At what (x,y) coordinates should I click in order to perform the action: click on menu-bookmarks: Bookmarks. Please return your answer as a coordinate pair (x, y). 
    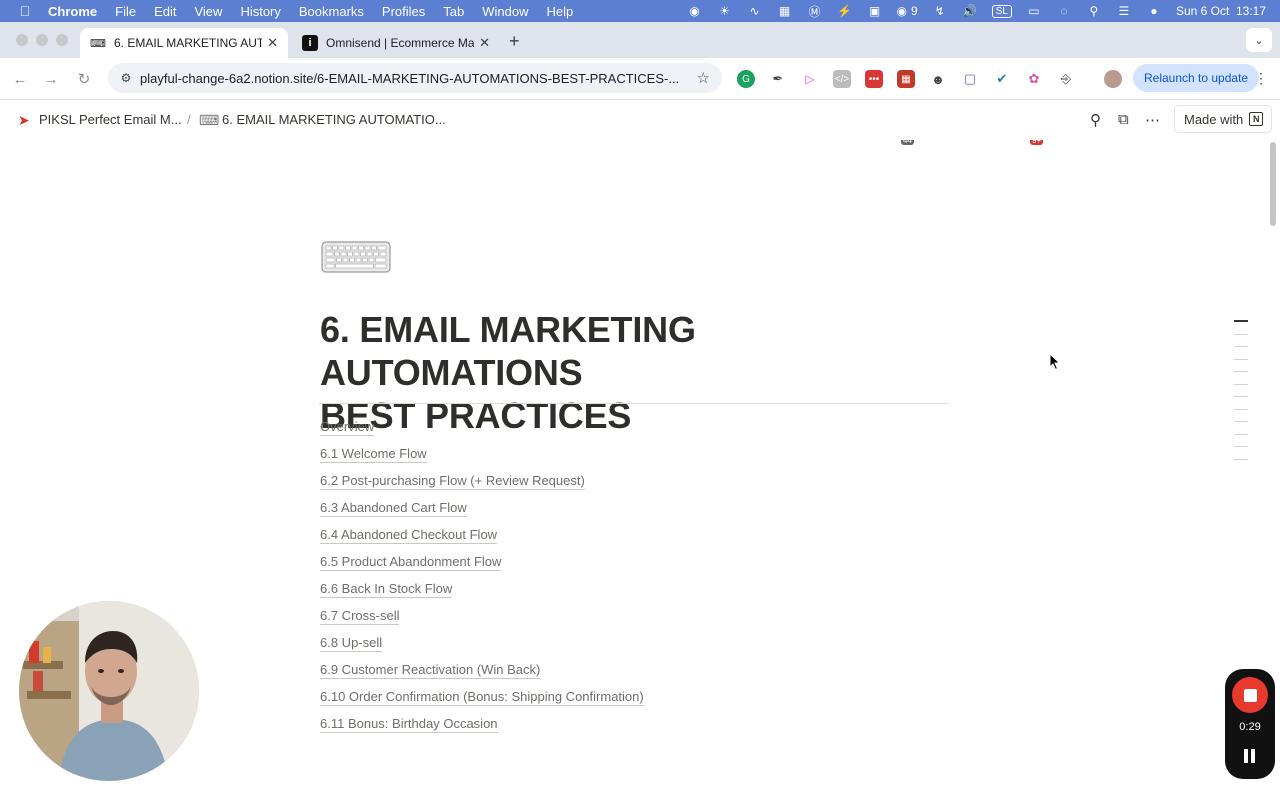
    Looking at the image, I should click on (331, 11).